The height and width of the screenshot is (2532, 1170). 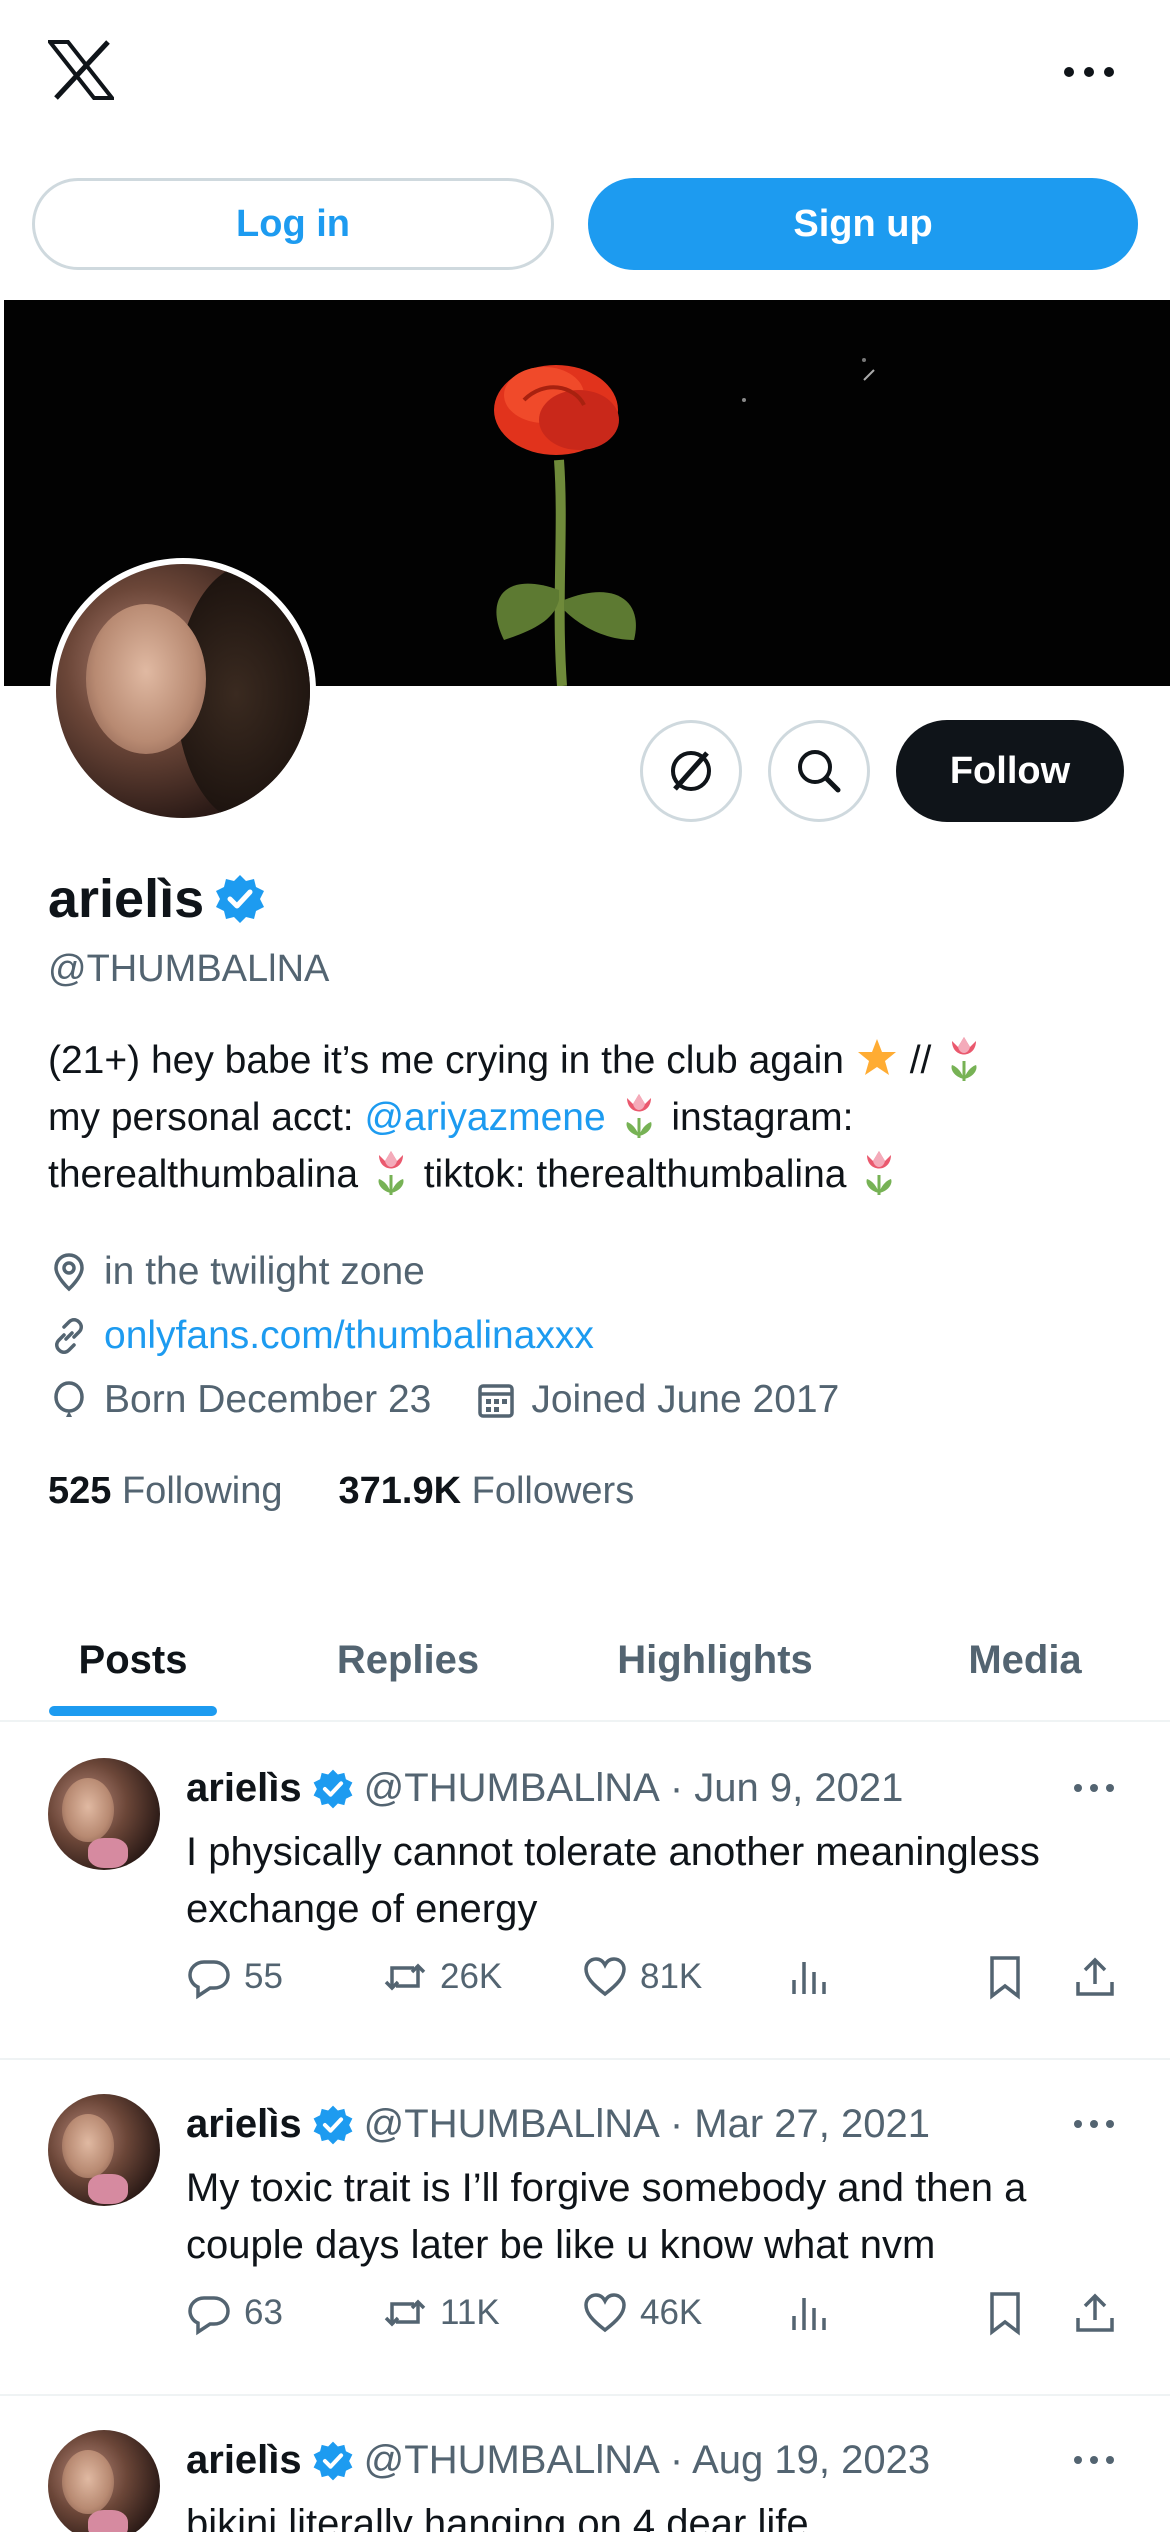 I want to click on tab-label: Replies, so click(x=408, y=1659).